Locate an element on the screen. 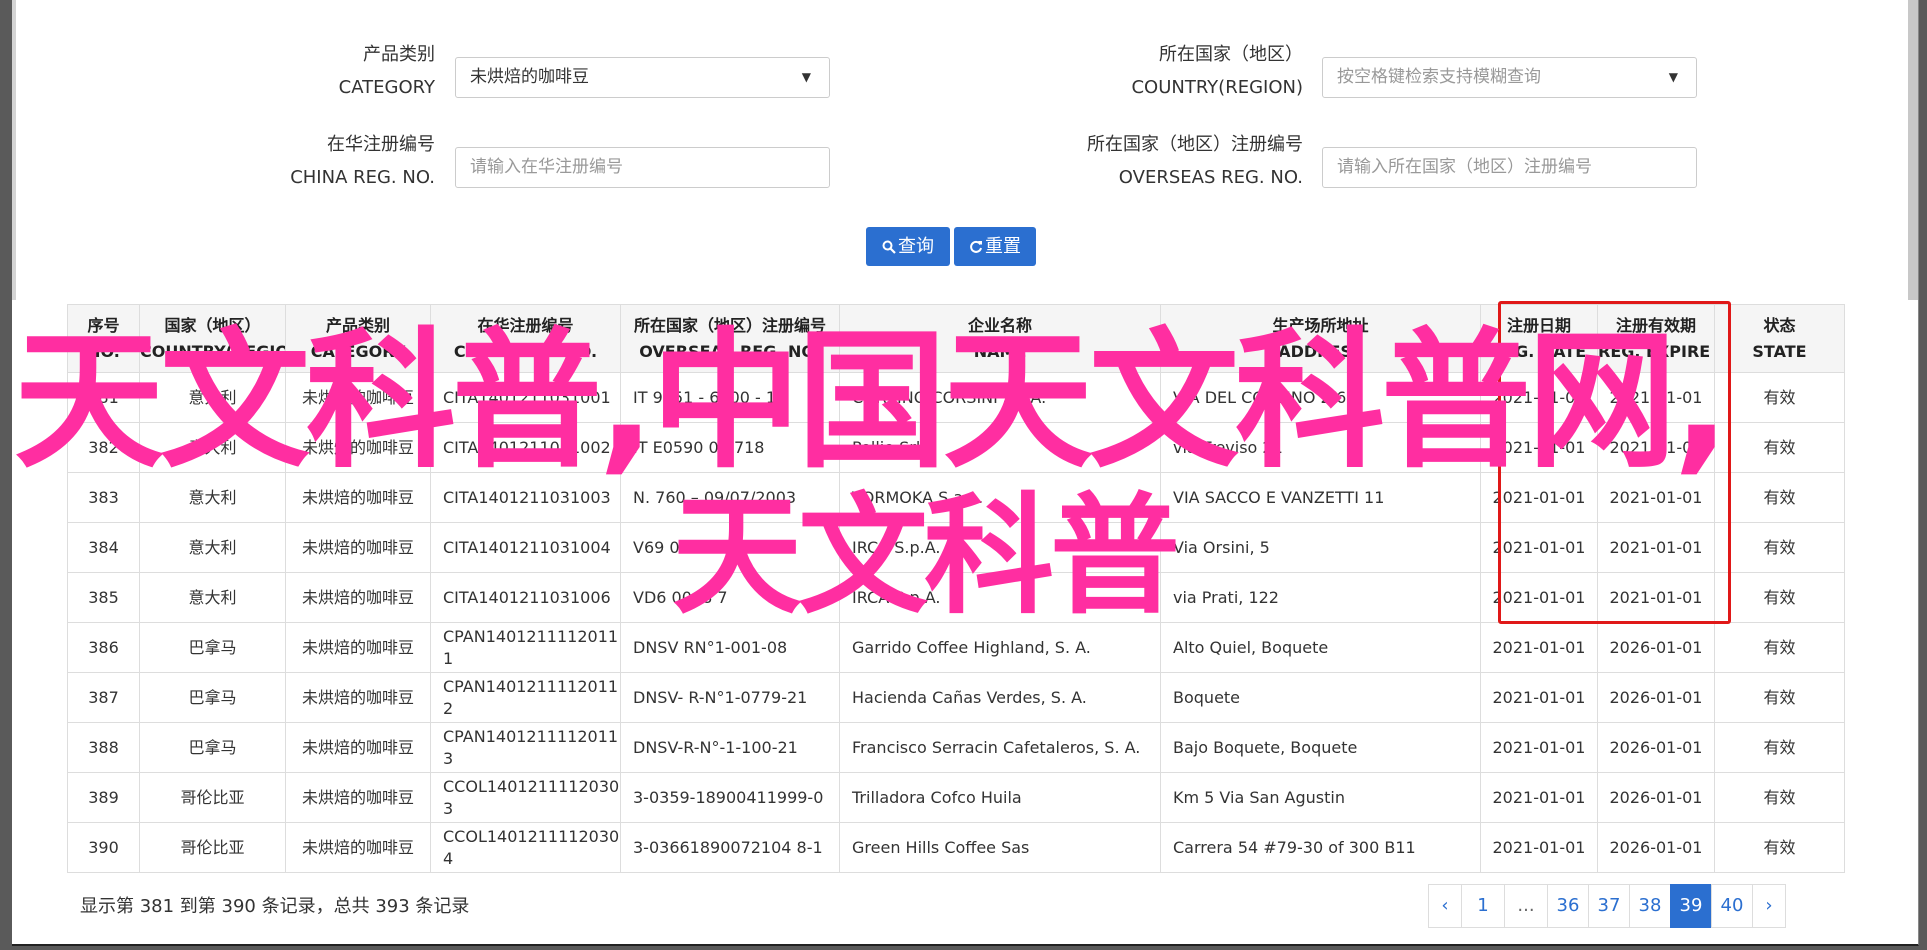  china-reg-cell: CPAN14012111120113 is located at coordinates (525, 747).